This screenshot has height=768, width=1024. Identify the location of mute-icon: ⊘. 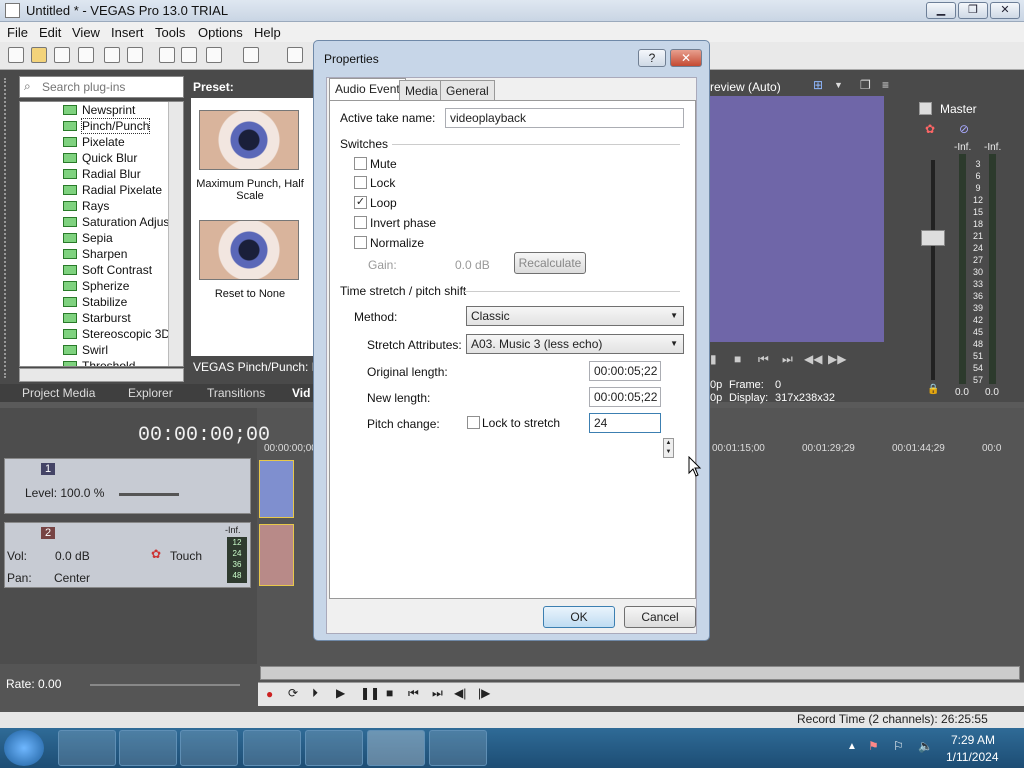
(964, 129).